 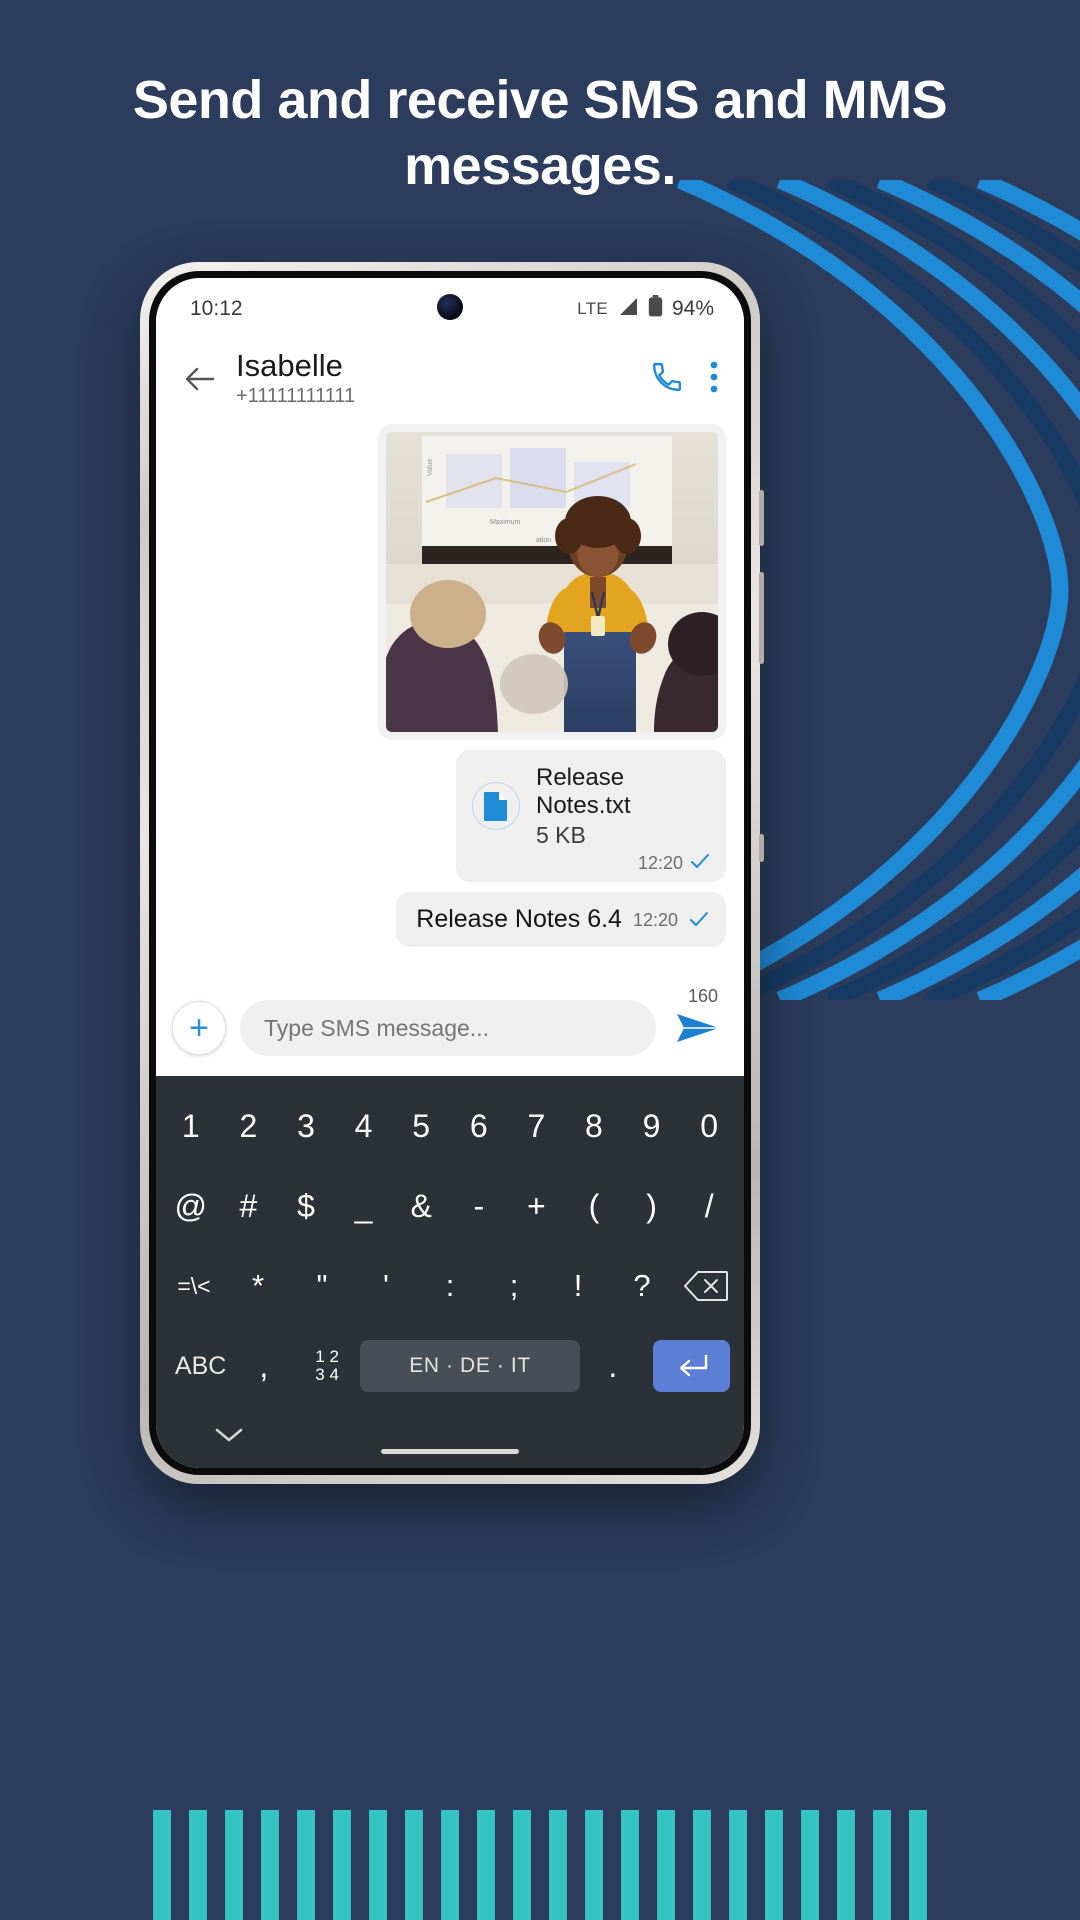 I want to click on key-ampersand: &, so click(x=421, y=1206).